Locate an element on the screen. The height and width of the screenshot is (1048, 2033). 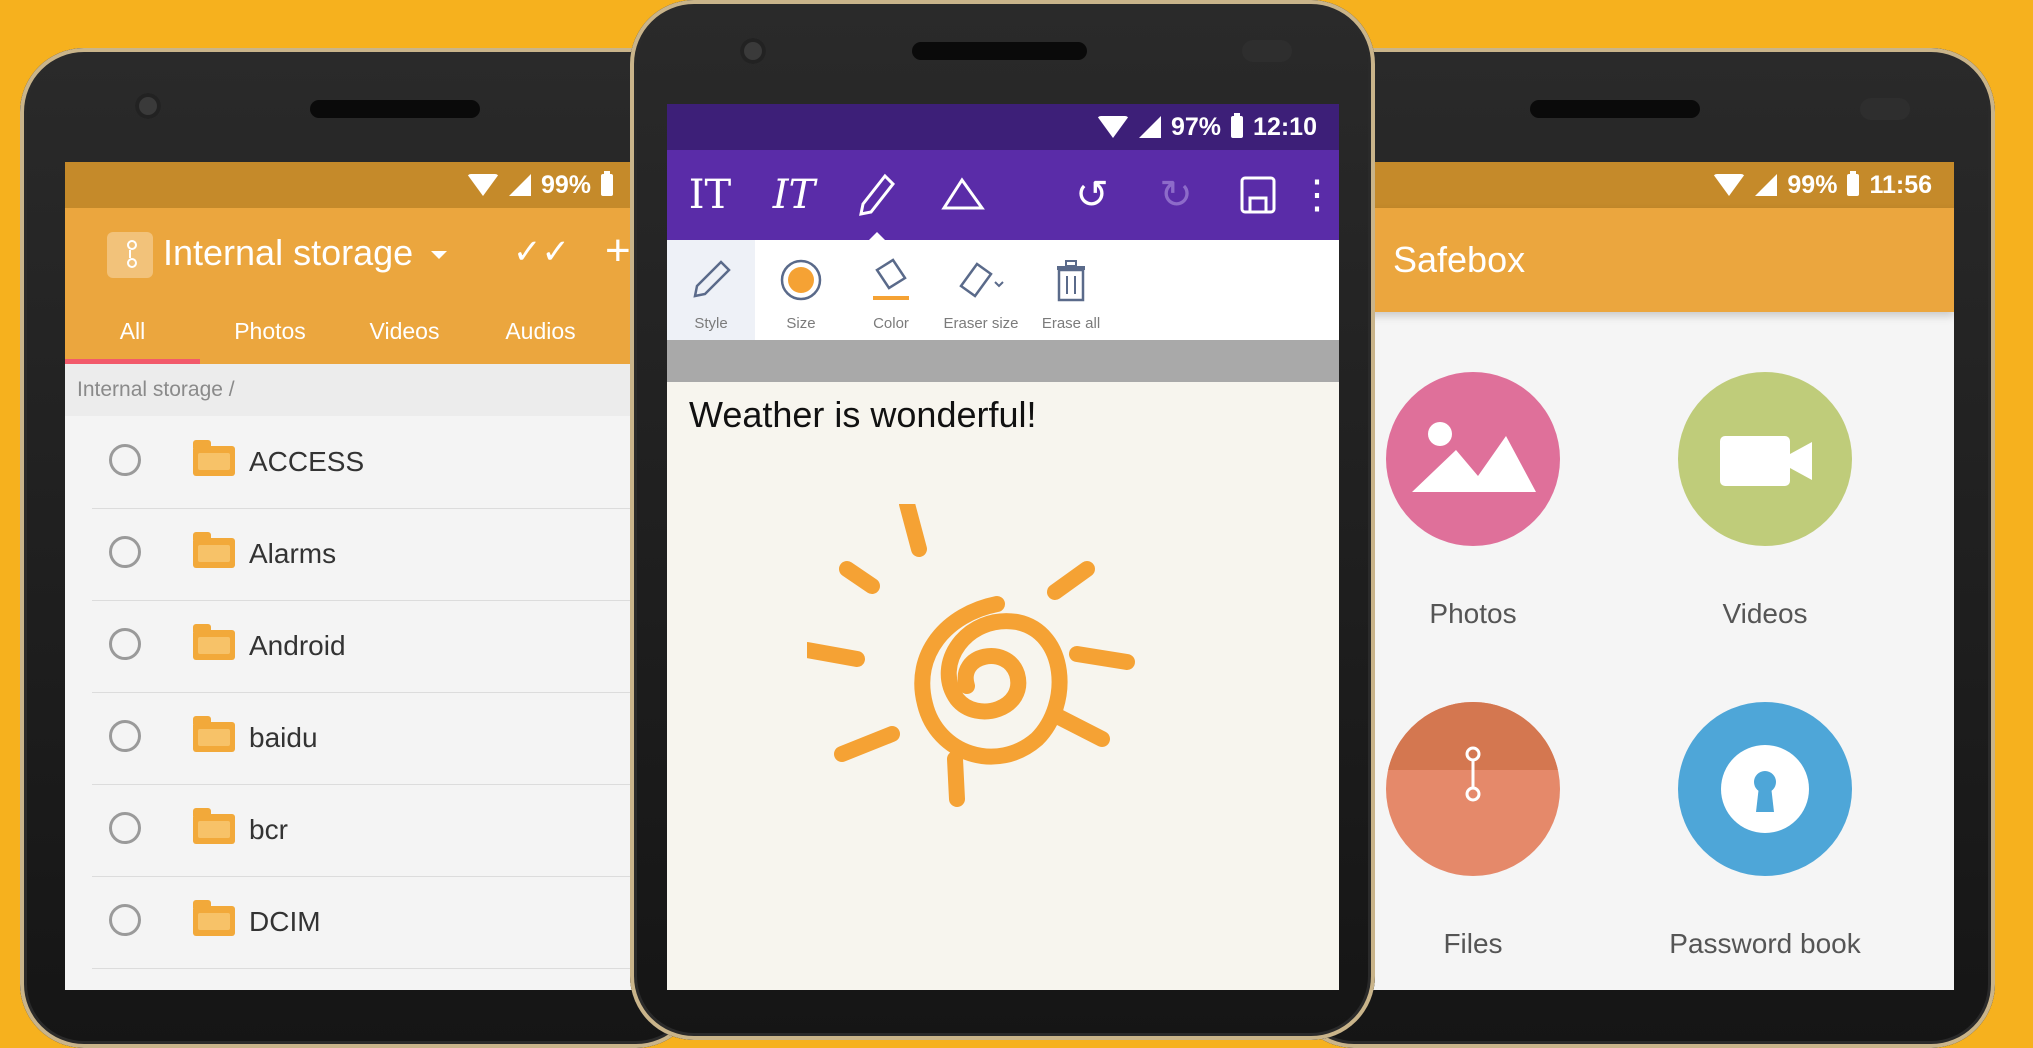
undo-icon: ↺ is located at coordinates (1092, 195).